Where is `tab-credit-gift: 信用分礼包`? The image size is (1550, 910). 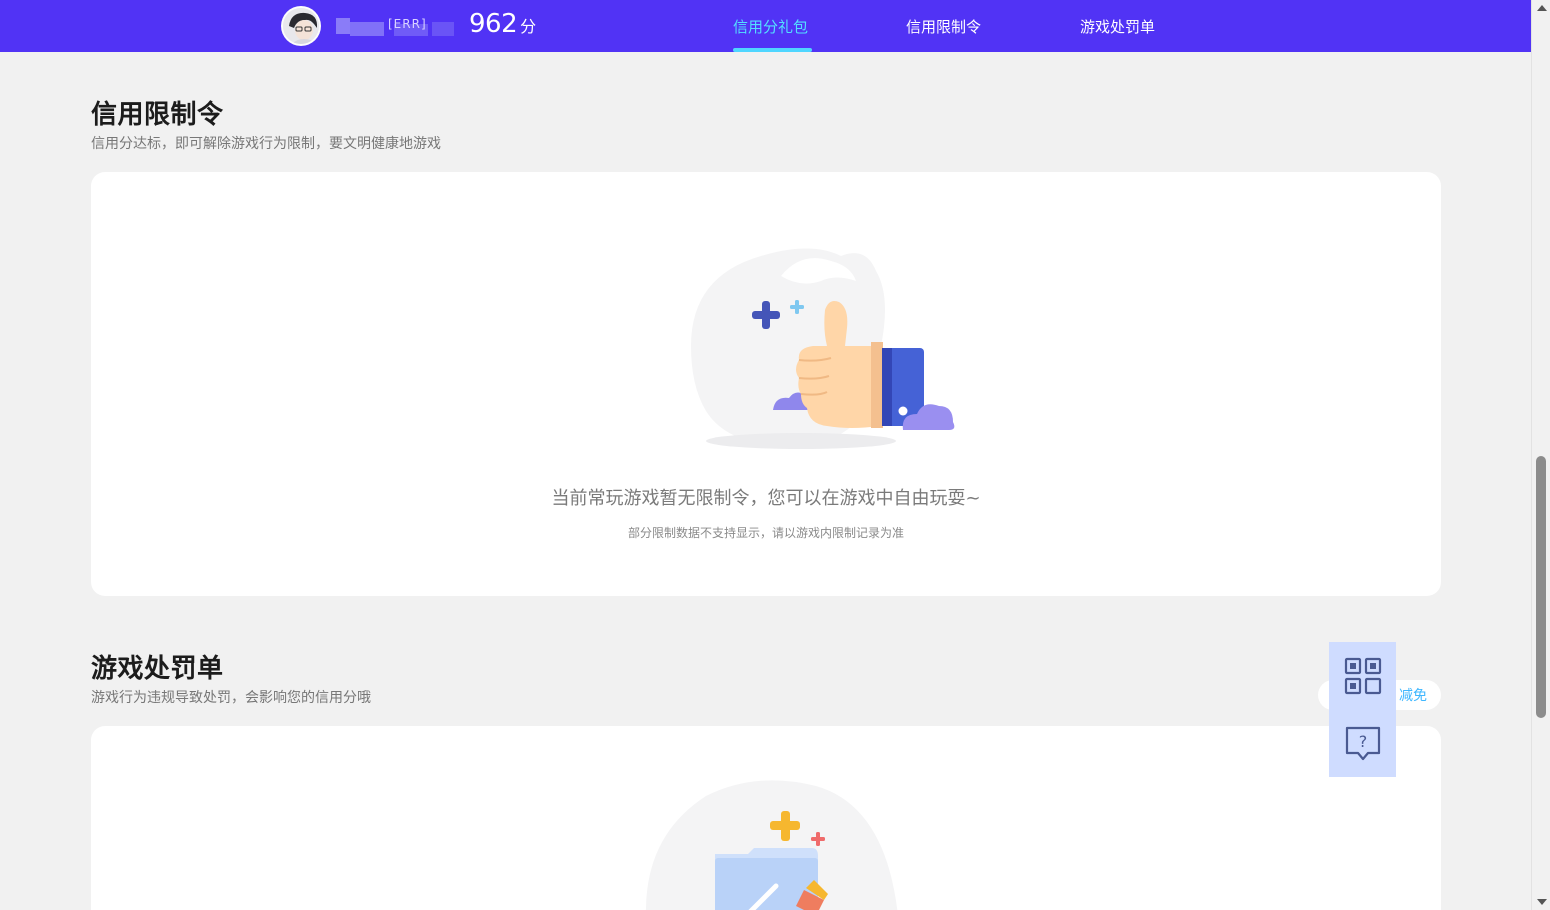
tab-credit-gift: 信用分礼包 is located at coordinates (770, 26).